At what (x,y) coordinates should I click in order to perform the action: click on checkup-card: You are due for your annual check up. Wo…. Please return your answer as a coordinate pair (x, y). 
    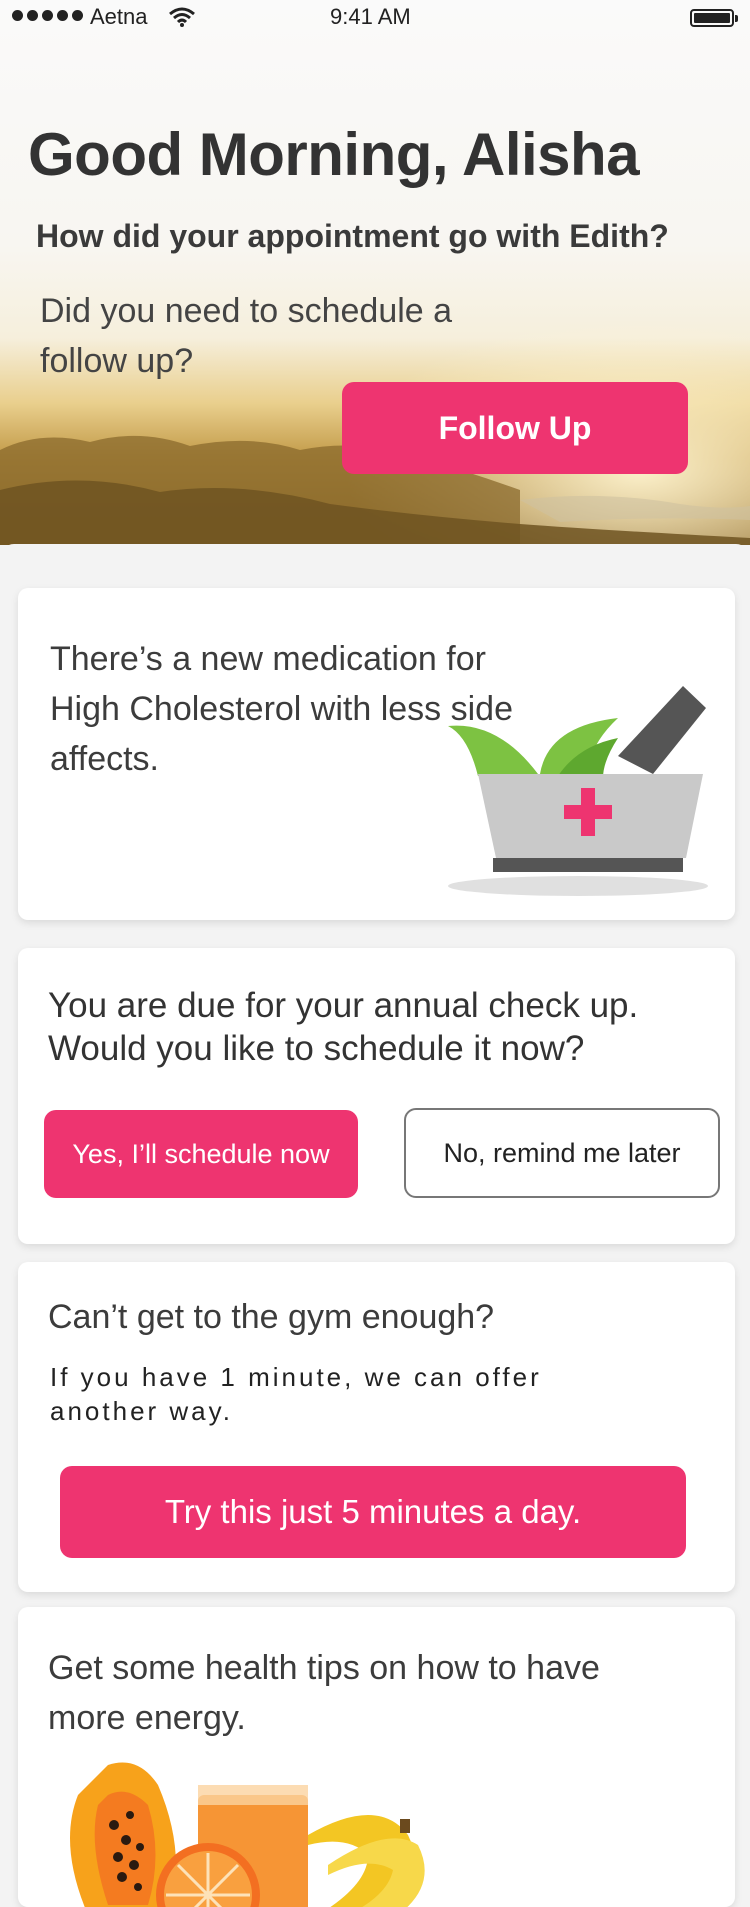
    Looking at the image, I should click on (376, 1096).